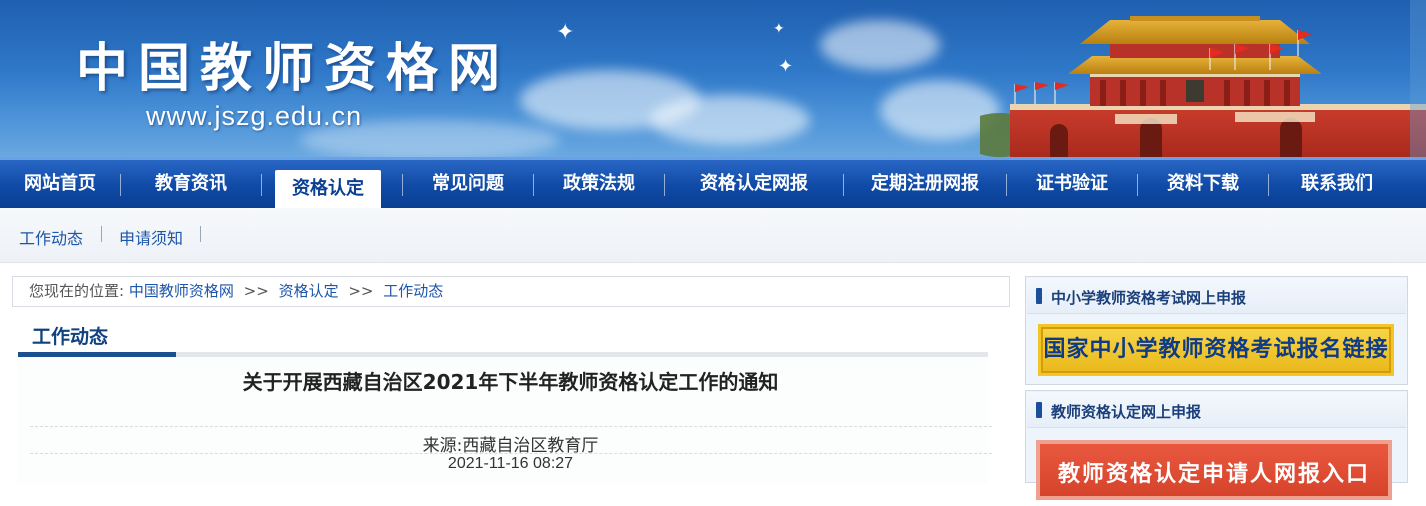  I want to click on article-date: 2021-11-16 08:27, so click(510, 463).